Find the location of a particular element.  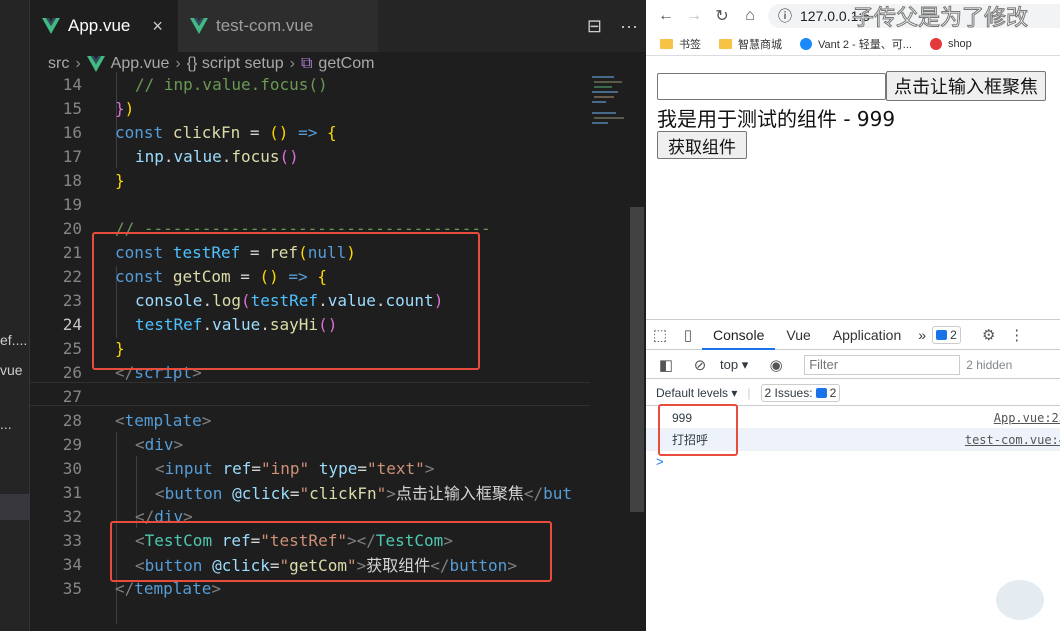

code-line: 15}) is located at coordinates (310, 108).